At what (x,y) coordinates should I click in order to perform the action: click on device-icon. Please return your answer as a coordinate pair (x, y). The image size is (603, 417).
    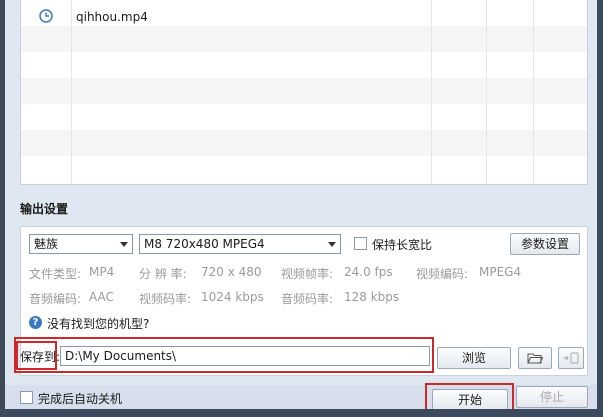
    Looking at the image, I should click on (571, 358).